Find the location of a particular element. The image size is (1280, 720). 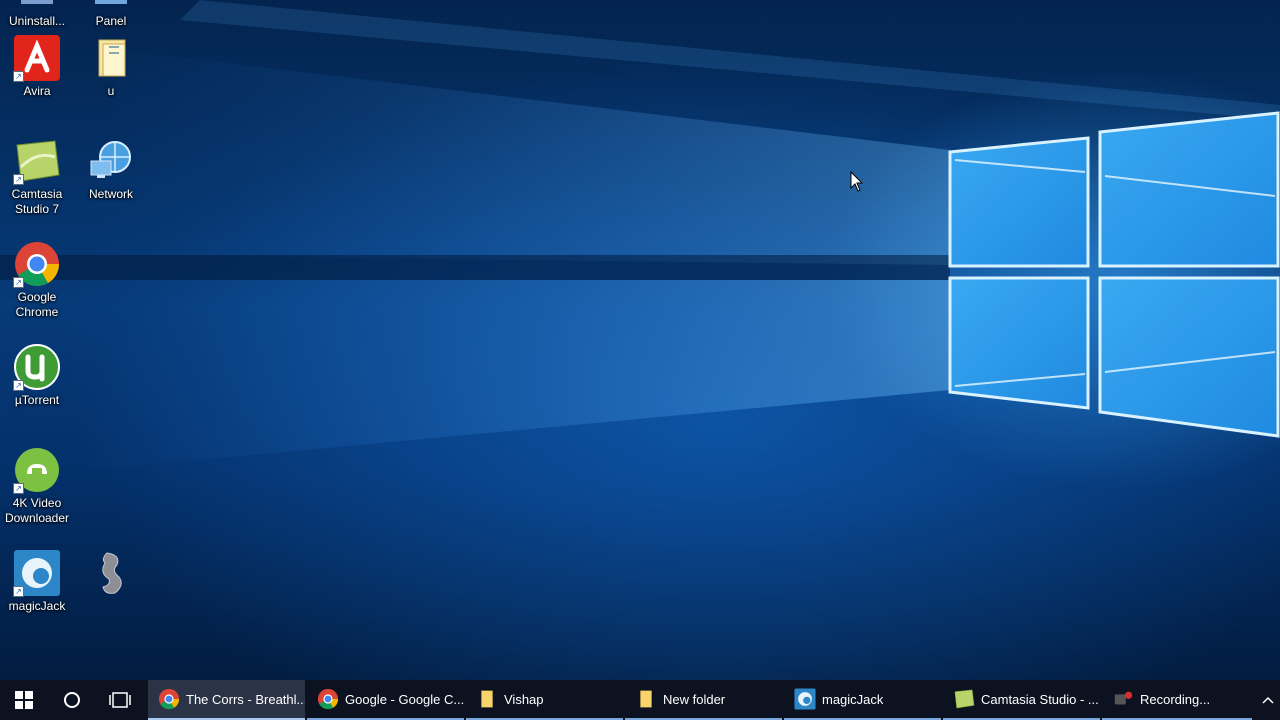

show-hidden-icons-button is located at coordinates (1268, 700).